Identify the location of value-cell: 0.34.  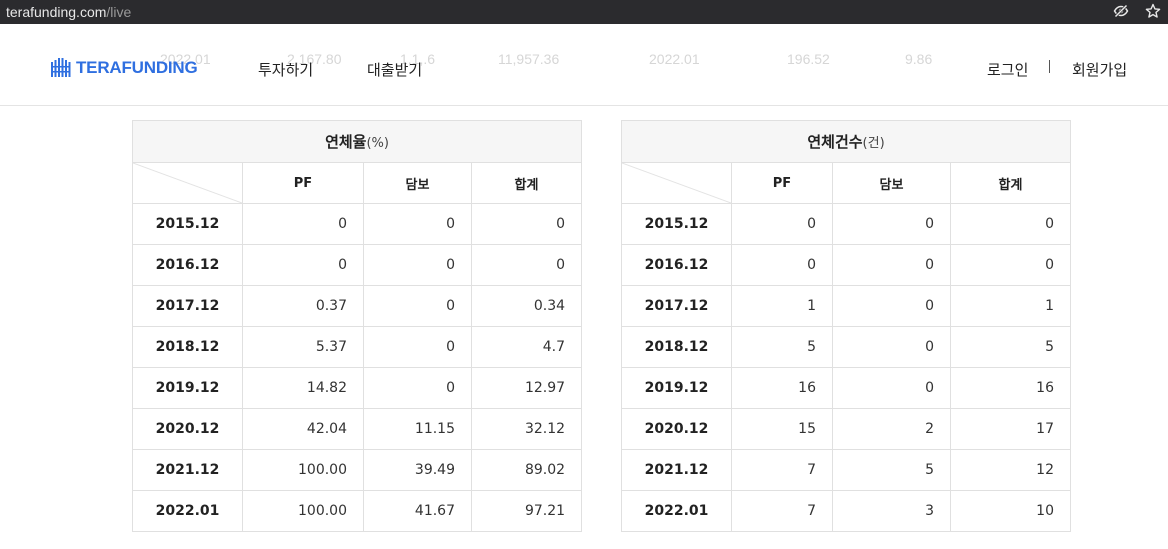
(526, 306).